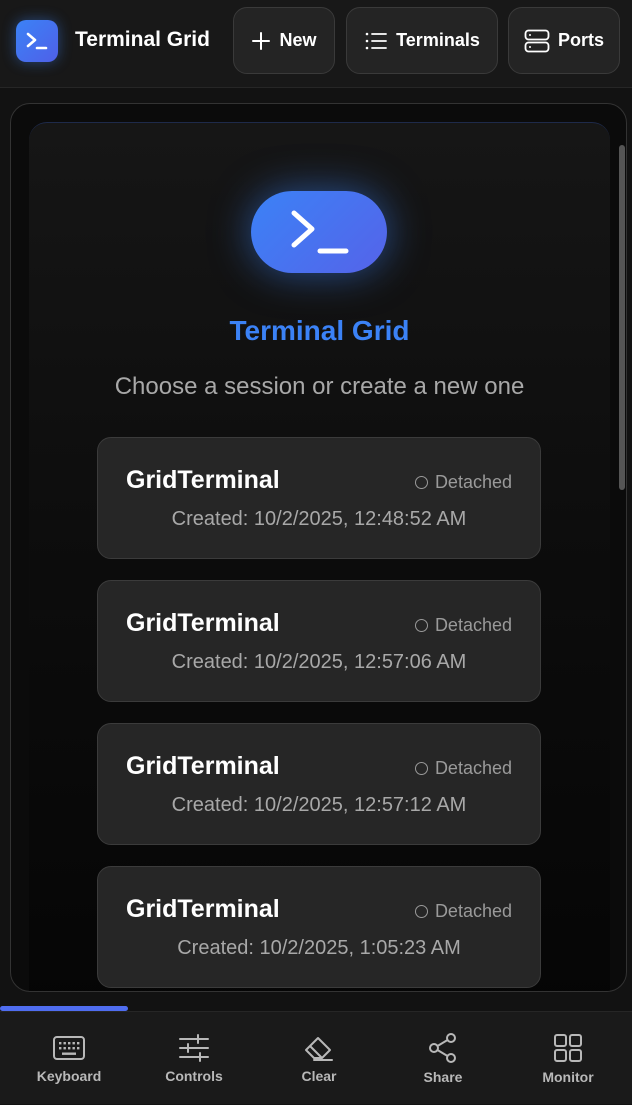  What do you see at coordinates (319, 662) in the screenshot?
I see `session-created: Created: 10/2/2025, 12:57:06 AM` at bounding box center [319, 662].